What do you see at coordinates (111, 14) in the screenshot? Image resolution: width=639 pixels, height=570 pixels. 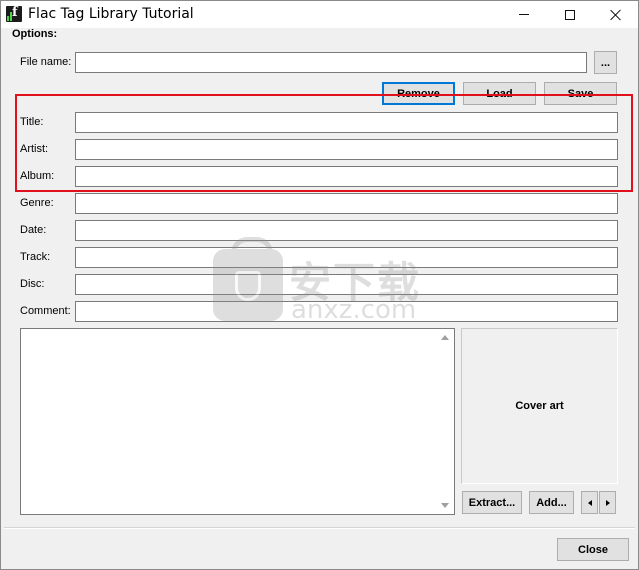 I see `window-title: Flac Tag Library Tutorial` at bounding box center [111, 14].